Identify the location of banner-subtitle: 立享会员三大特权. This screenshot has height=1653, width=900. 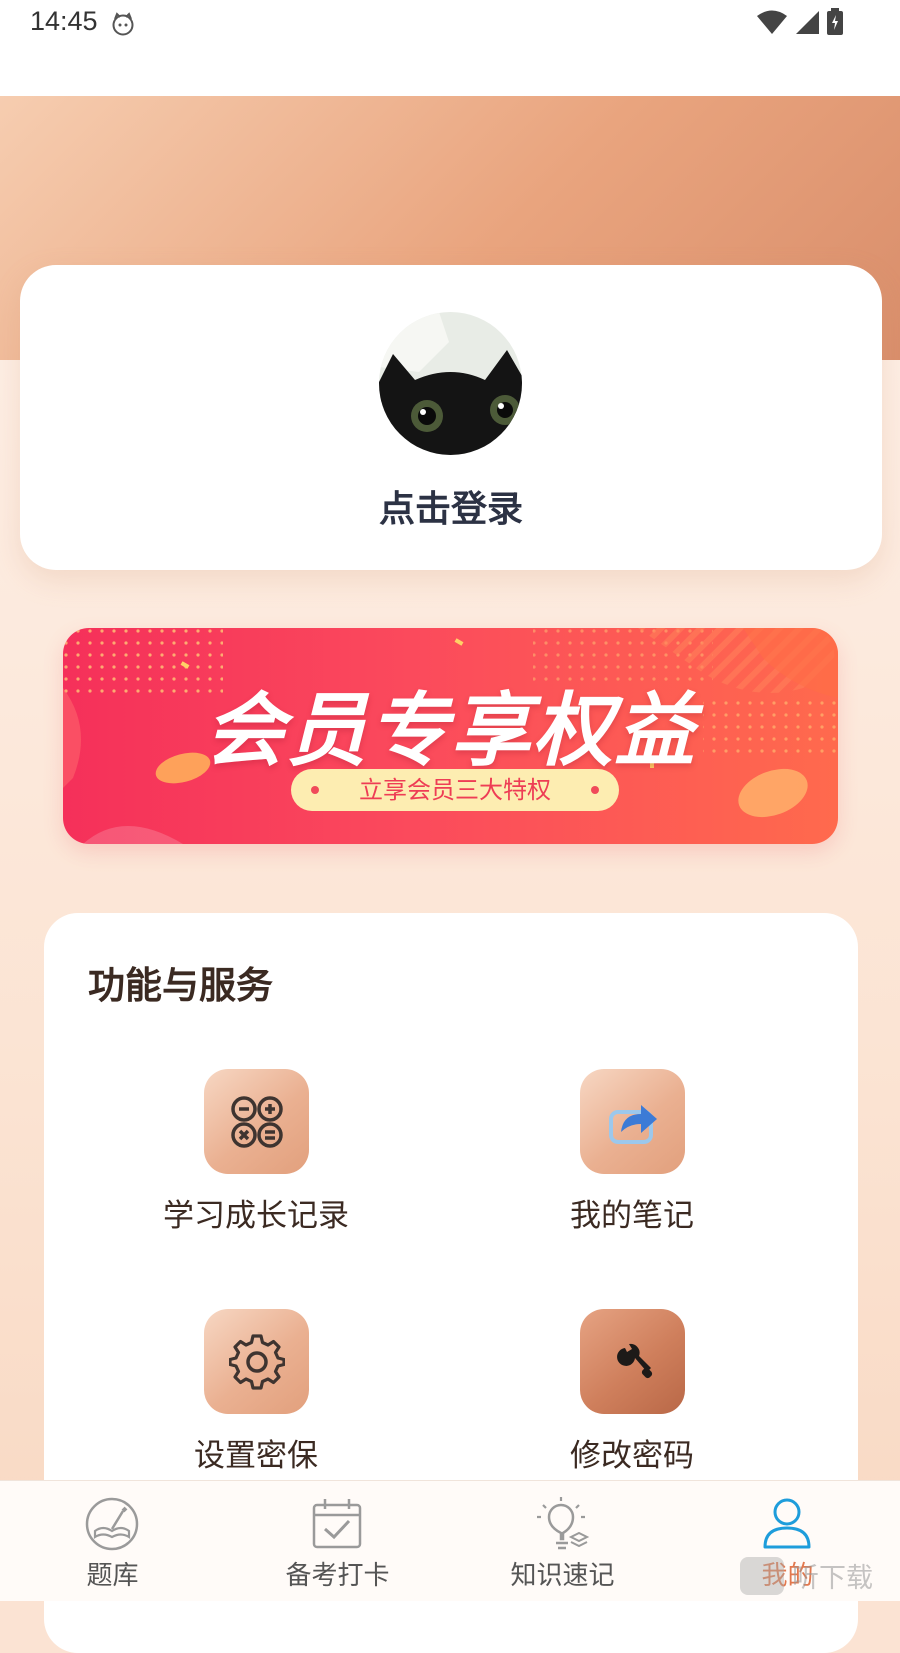
(455, 790).